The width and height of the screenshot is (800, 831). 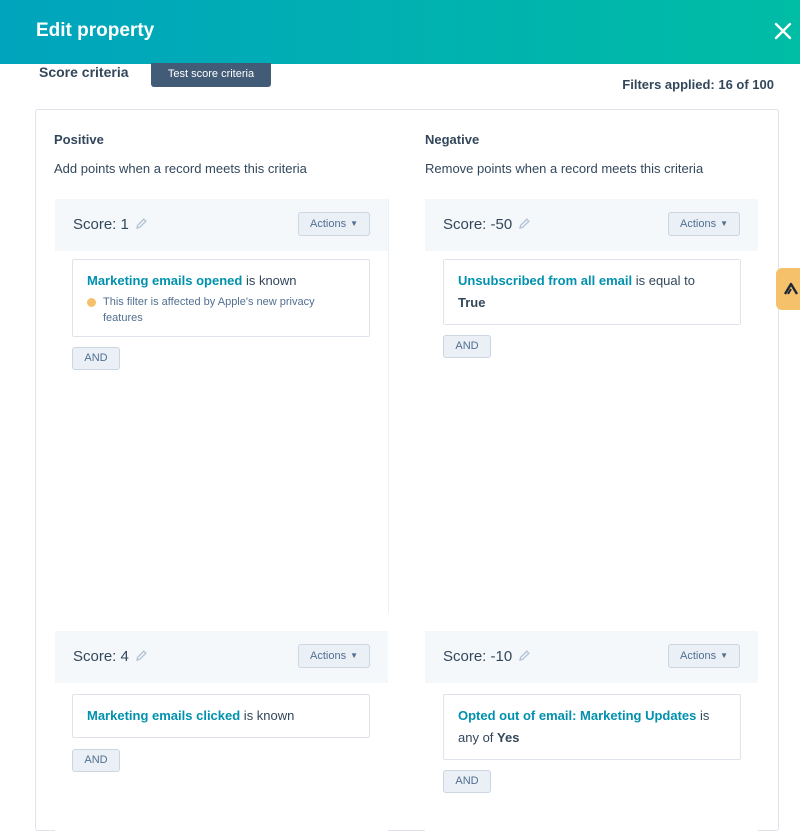 What do you see at coordinates (91, 302) in the screenshot?
I see `warning-dot-icon` at bounding box center [91, 302].